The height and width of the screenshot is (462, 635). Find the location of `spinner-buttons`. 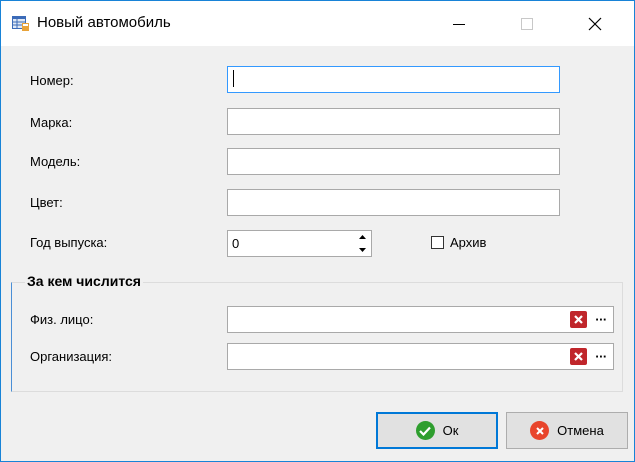

spinner-buttons is located at coordinates (362, 243).